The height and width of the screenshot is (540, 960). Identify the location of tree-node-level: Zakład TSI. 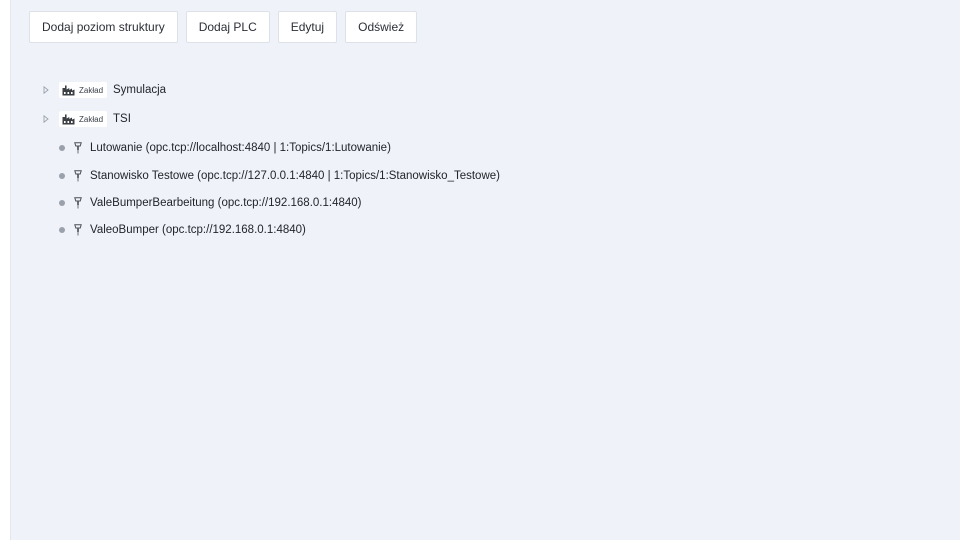
(86, 119).